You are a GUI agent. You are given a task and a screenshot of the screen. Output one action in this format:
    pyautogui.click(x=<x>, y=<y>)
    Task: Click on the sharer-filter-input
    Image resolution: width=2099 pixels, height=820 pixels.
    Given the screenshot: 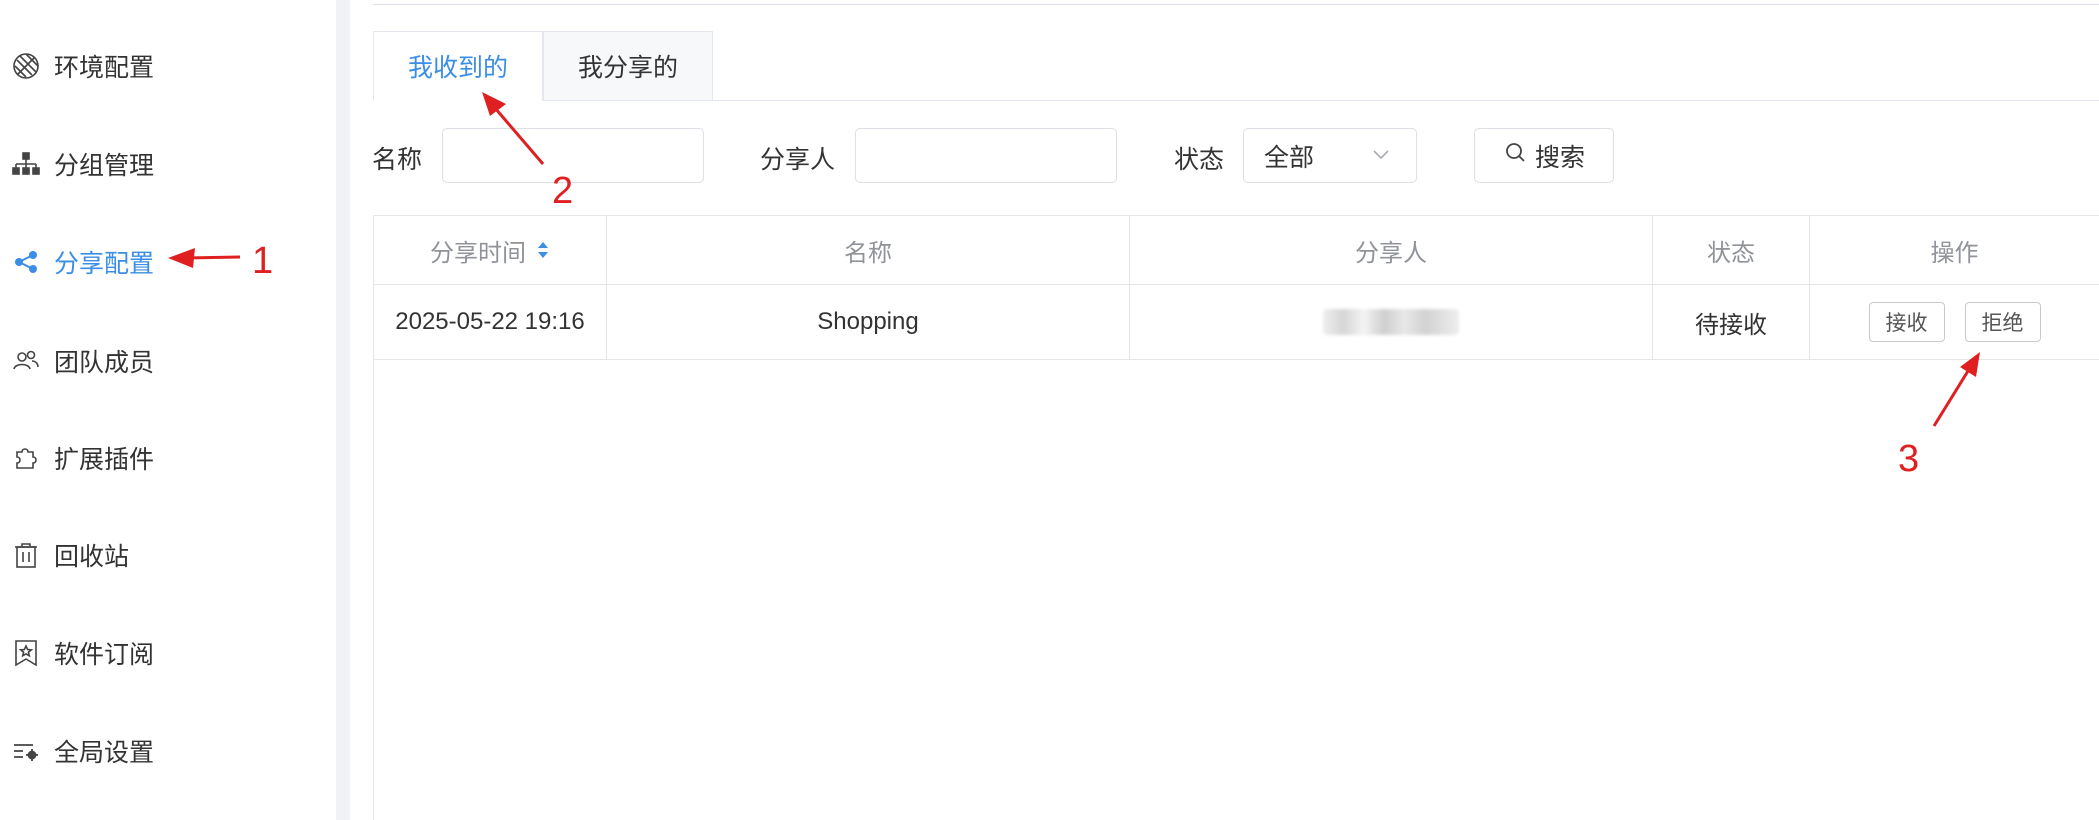 What is the action you would take?
    pyautogui.click(x=986, y=155)
    